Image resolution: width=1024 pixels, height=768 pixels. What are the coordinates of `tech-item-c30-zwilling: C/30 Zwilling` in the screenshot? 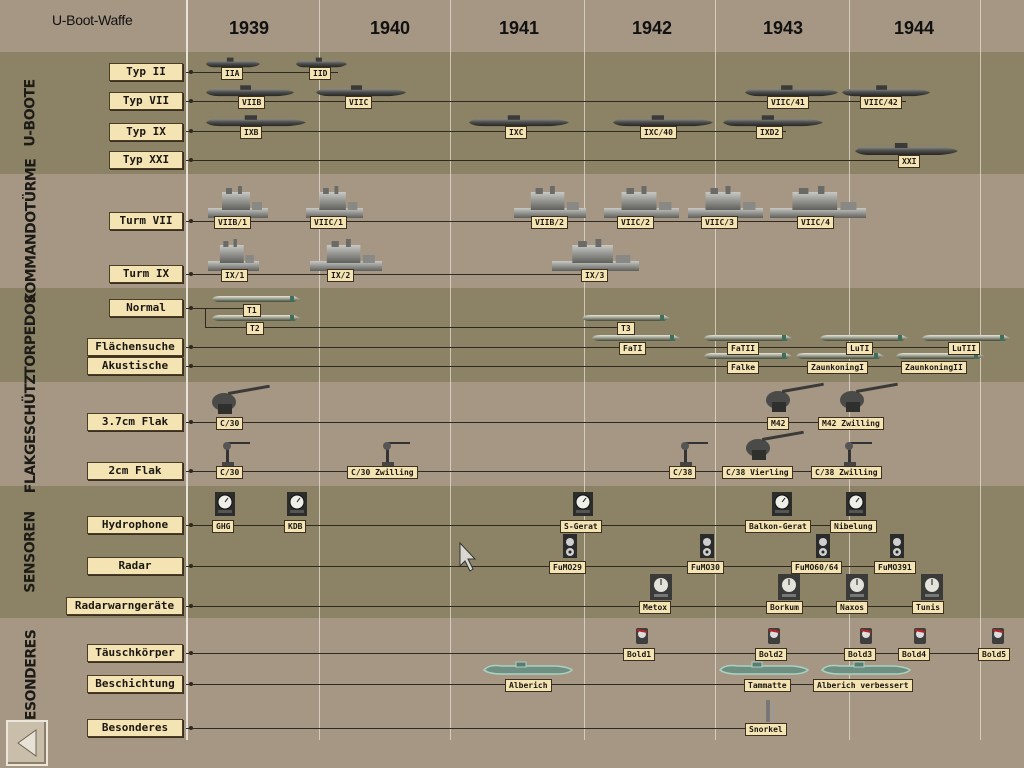 It's located at (382, 472).